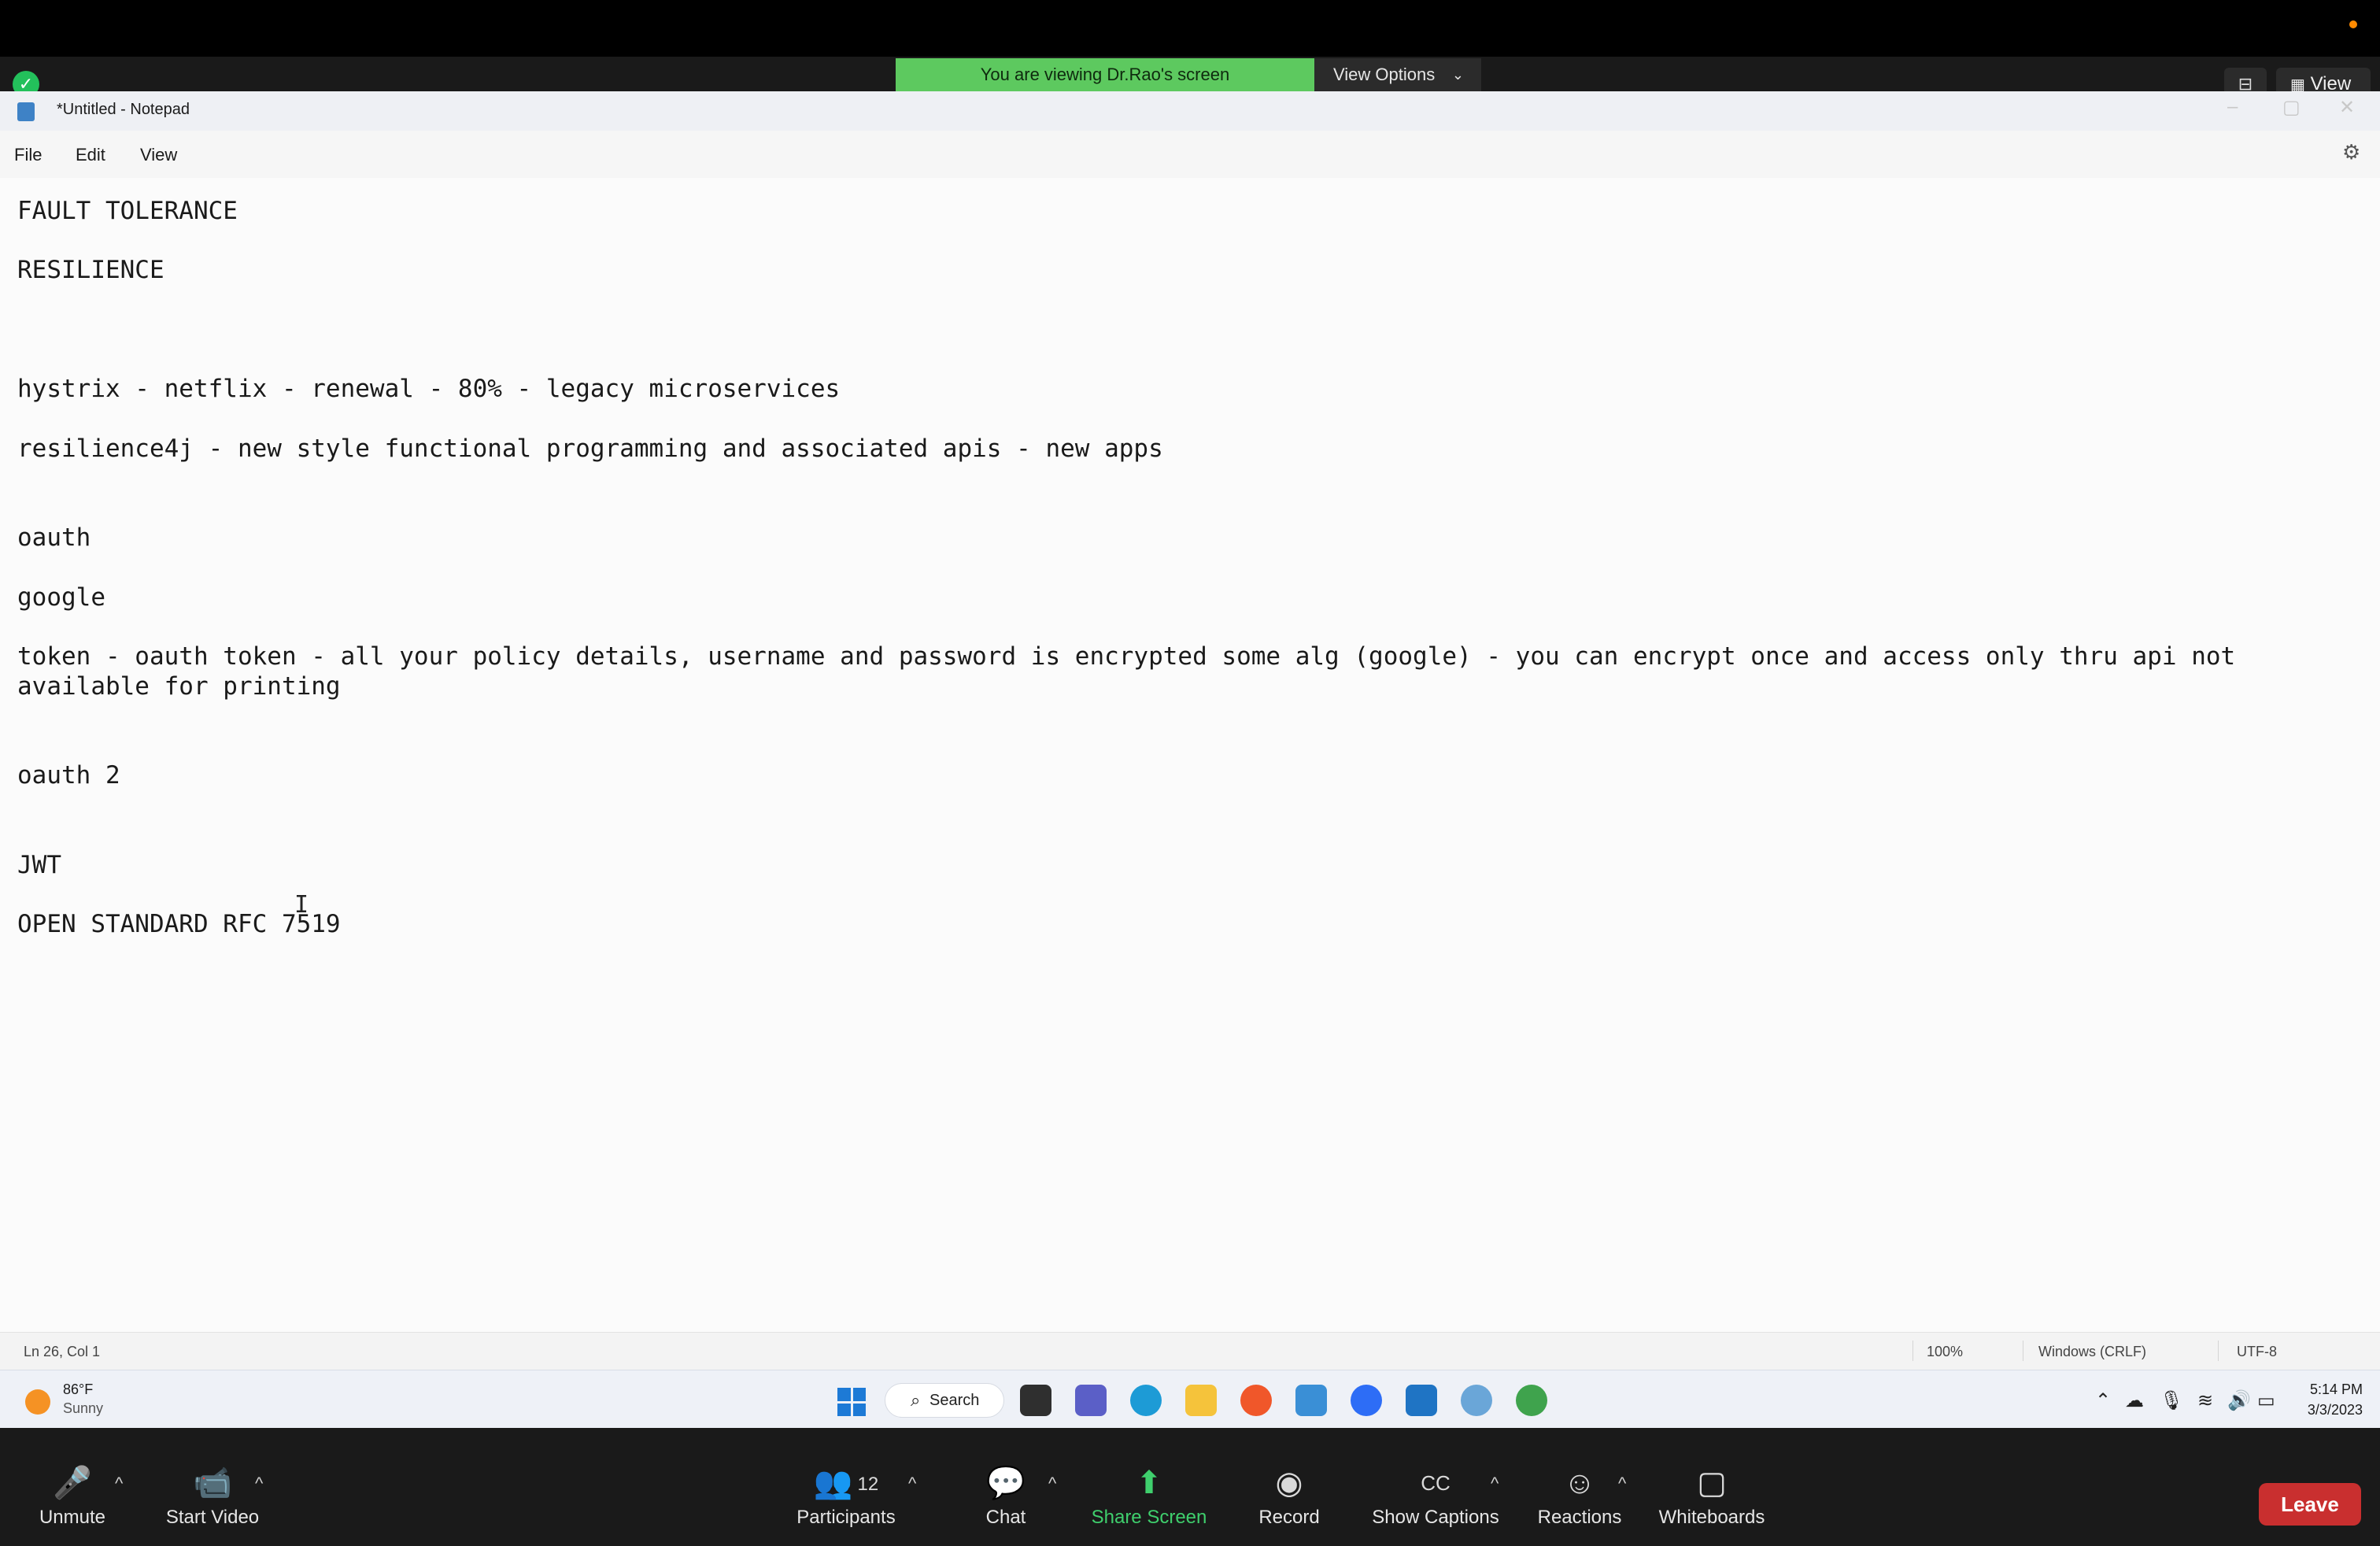  What do you see at coordinates (1622, 1484) in the screenshot?
I see `reactions-caret-icon: ^` at bounding box center [1622, 1484].